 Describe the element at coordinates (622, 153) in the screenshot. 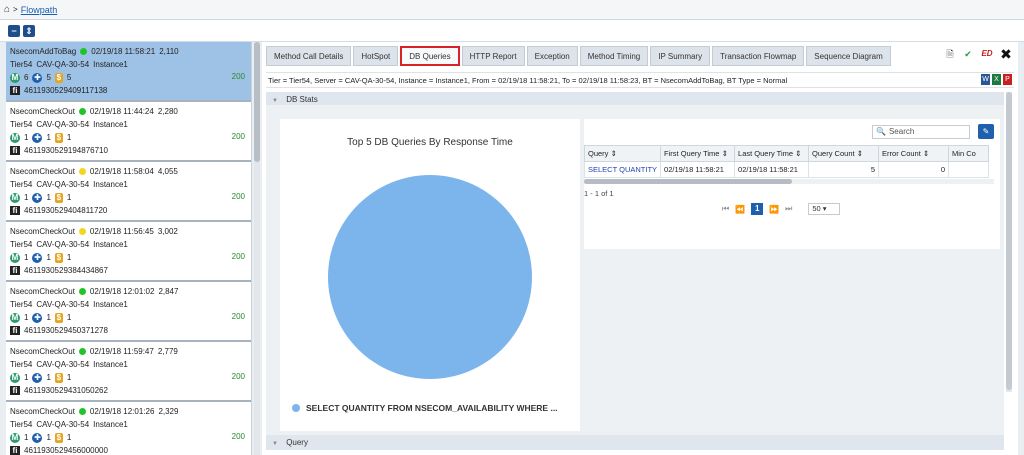

I see `column-header: Query ⇕` at that location.